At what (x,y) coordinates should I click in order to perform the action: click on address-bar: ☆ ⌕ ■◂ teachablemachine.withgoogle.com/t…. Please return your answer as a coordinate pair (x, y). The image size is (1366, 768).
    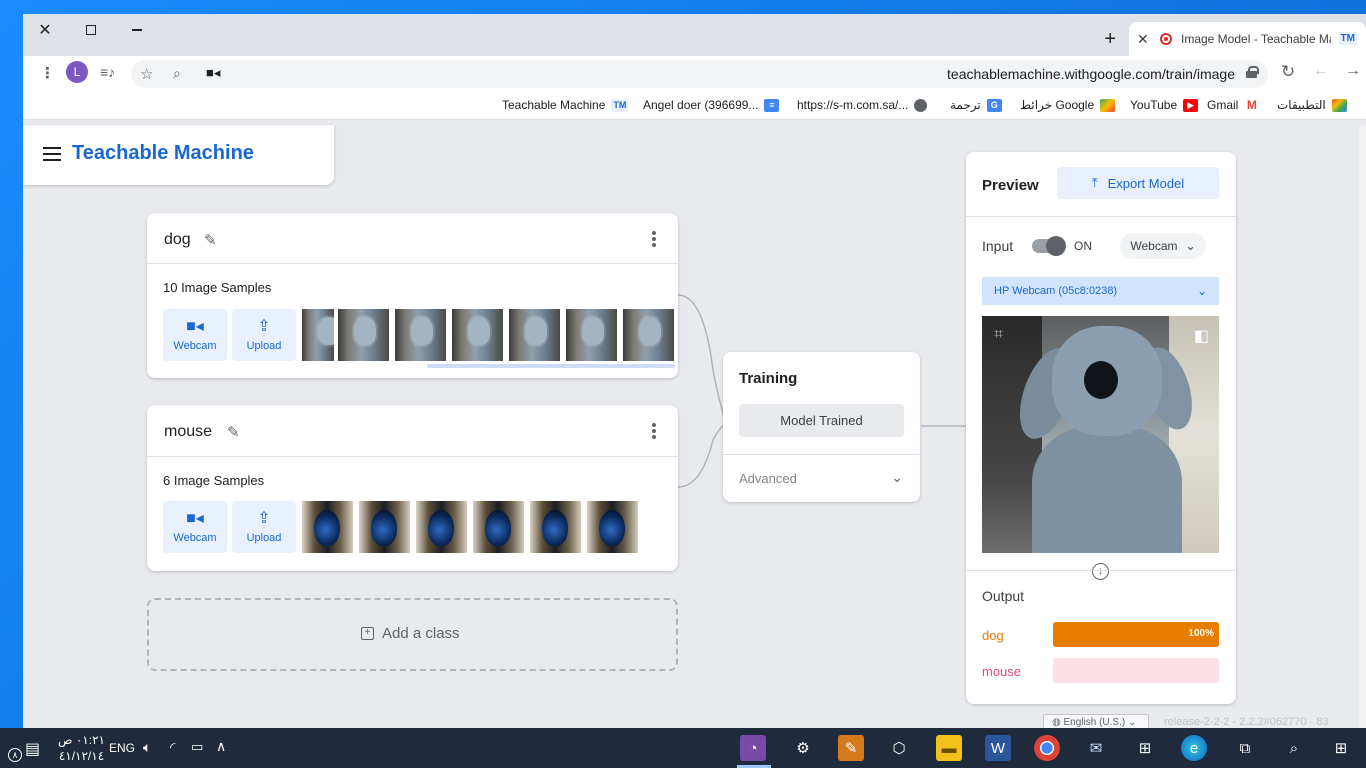
    Looking at the image, I should click on (699, 74).